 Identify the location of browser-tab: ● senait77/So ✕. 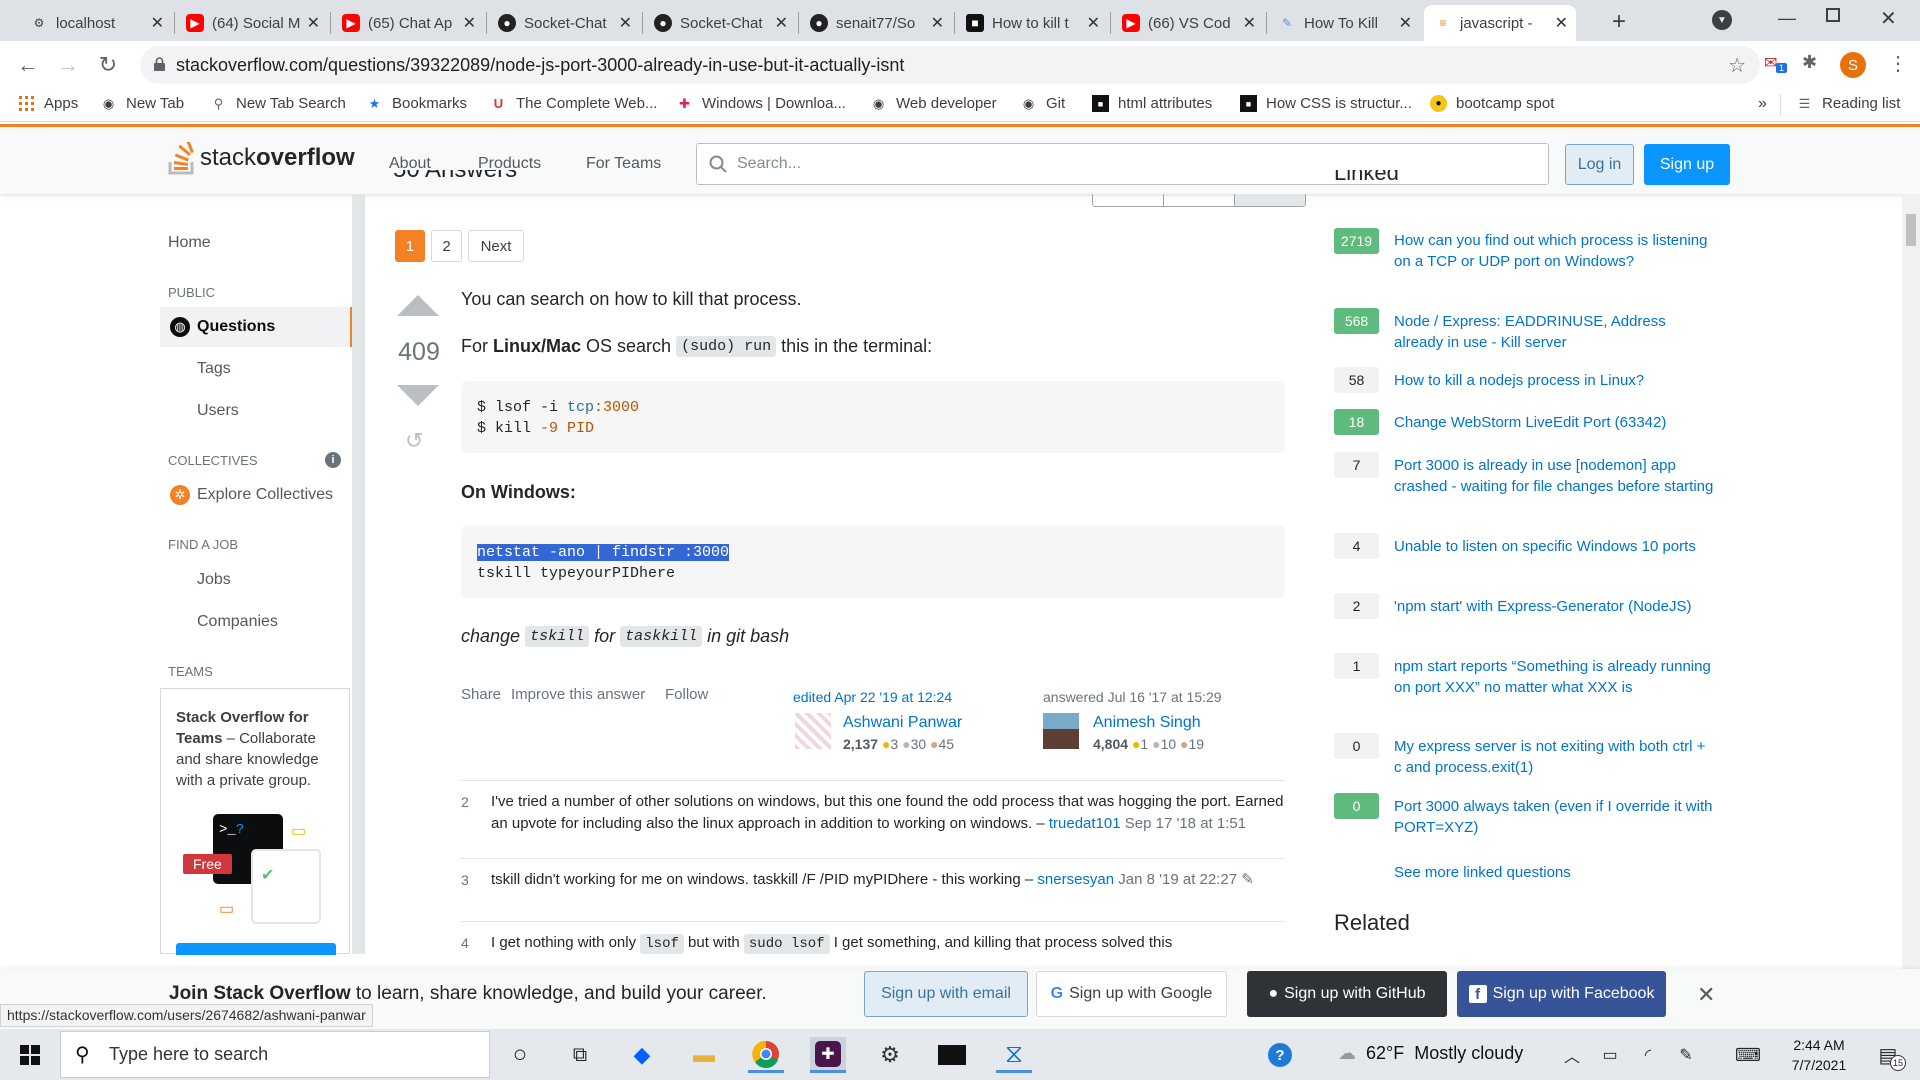
(876, 23).